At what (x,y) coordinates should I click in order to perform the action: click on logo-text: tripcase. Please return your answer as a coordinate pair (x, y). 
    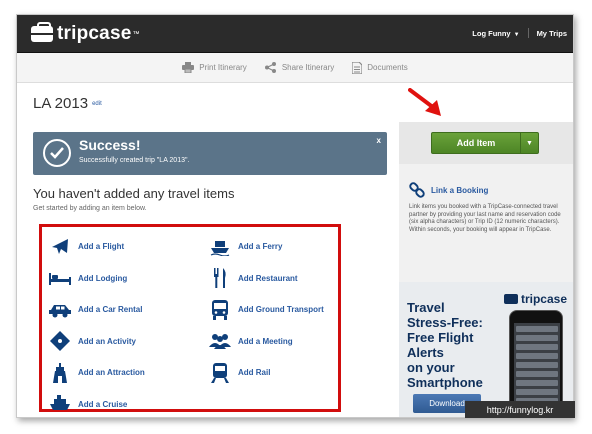
    Looking at the image, I should click on (94, 33).